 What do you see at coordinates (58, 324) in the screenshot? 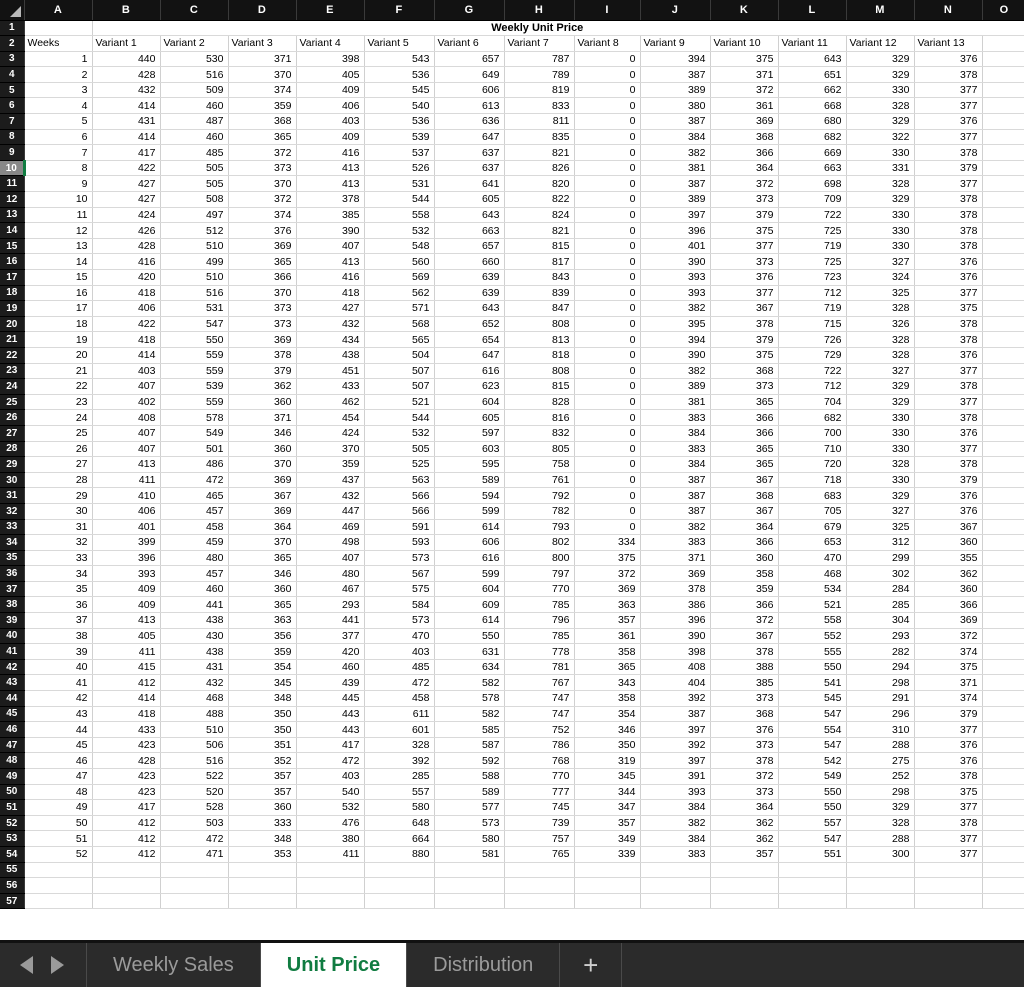
I see `grid-cell: 18` at bounding box center [58, 324].